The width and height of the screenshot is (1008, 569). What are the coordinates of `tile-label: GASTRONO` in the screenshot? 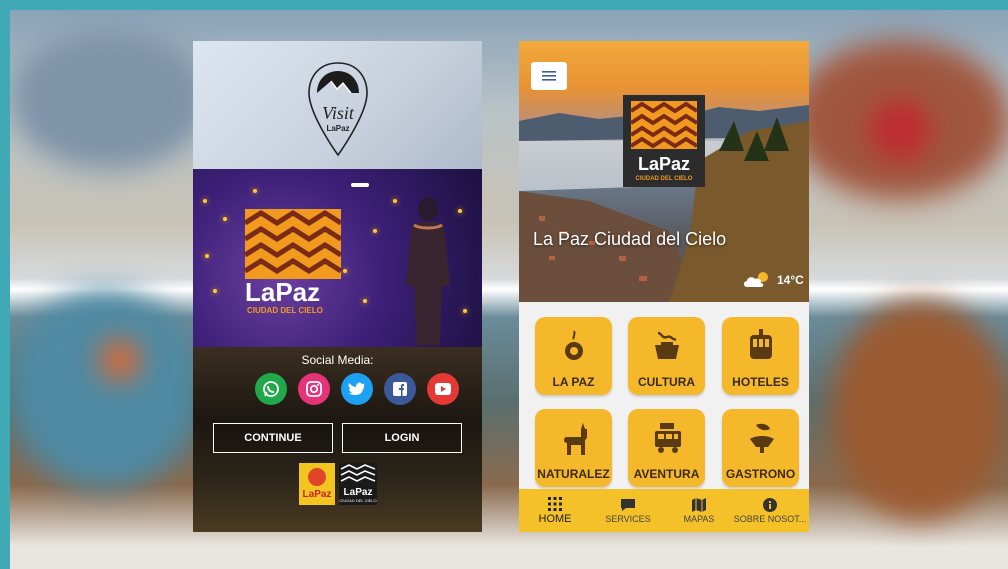 It's located at (760, 474).